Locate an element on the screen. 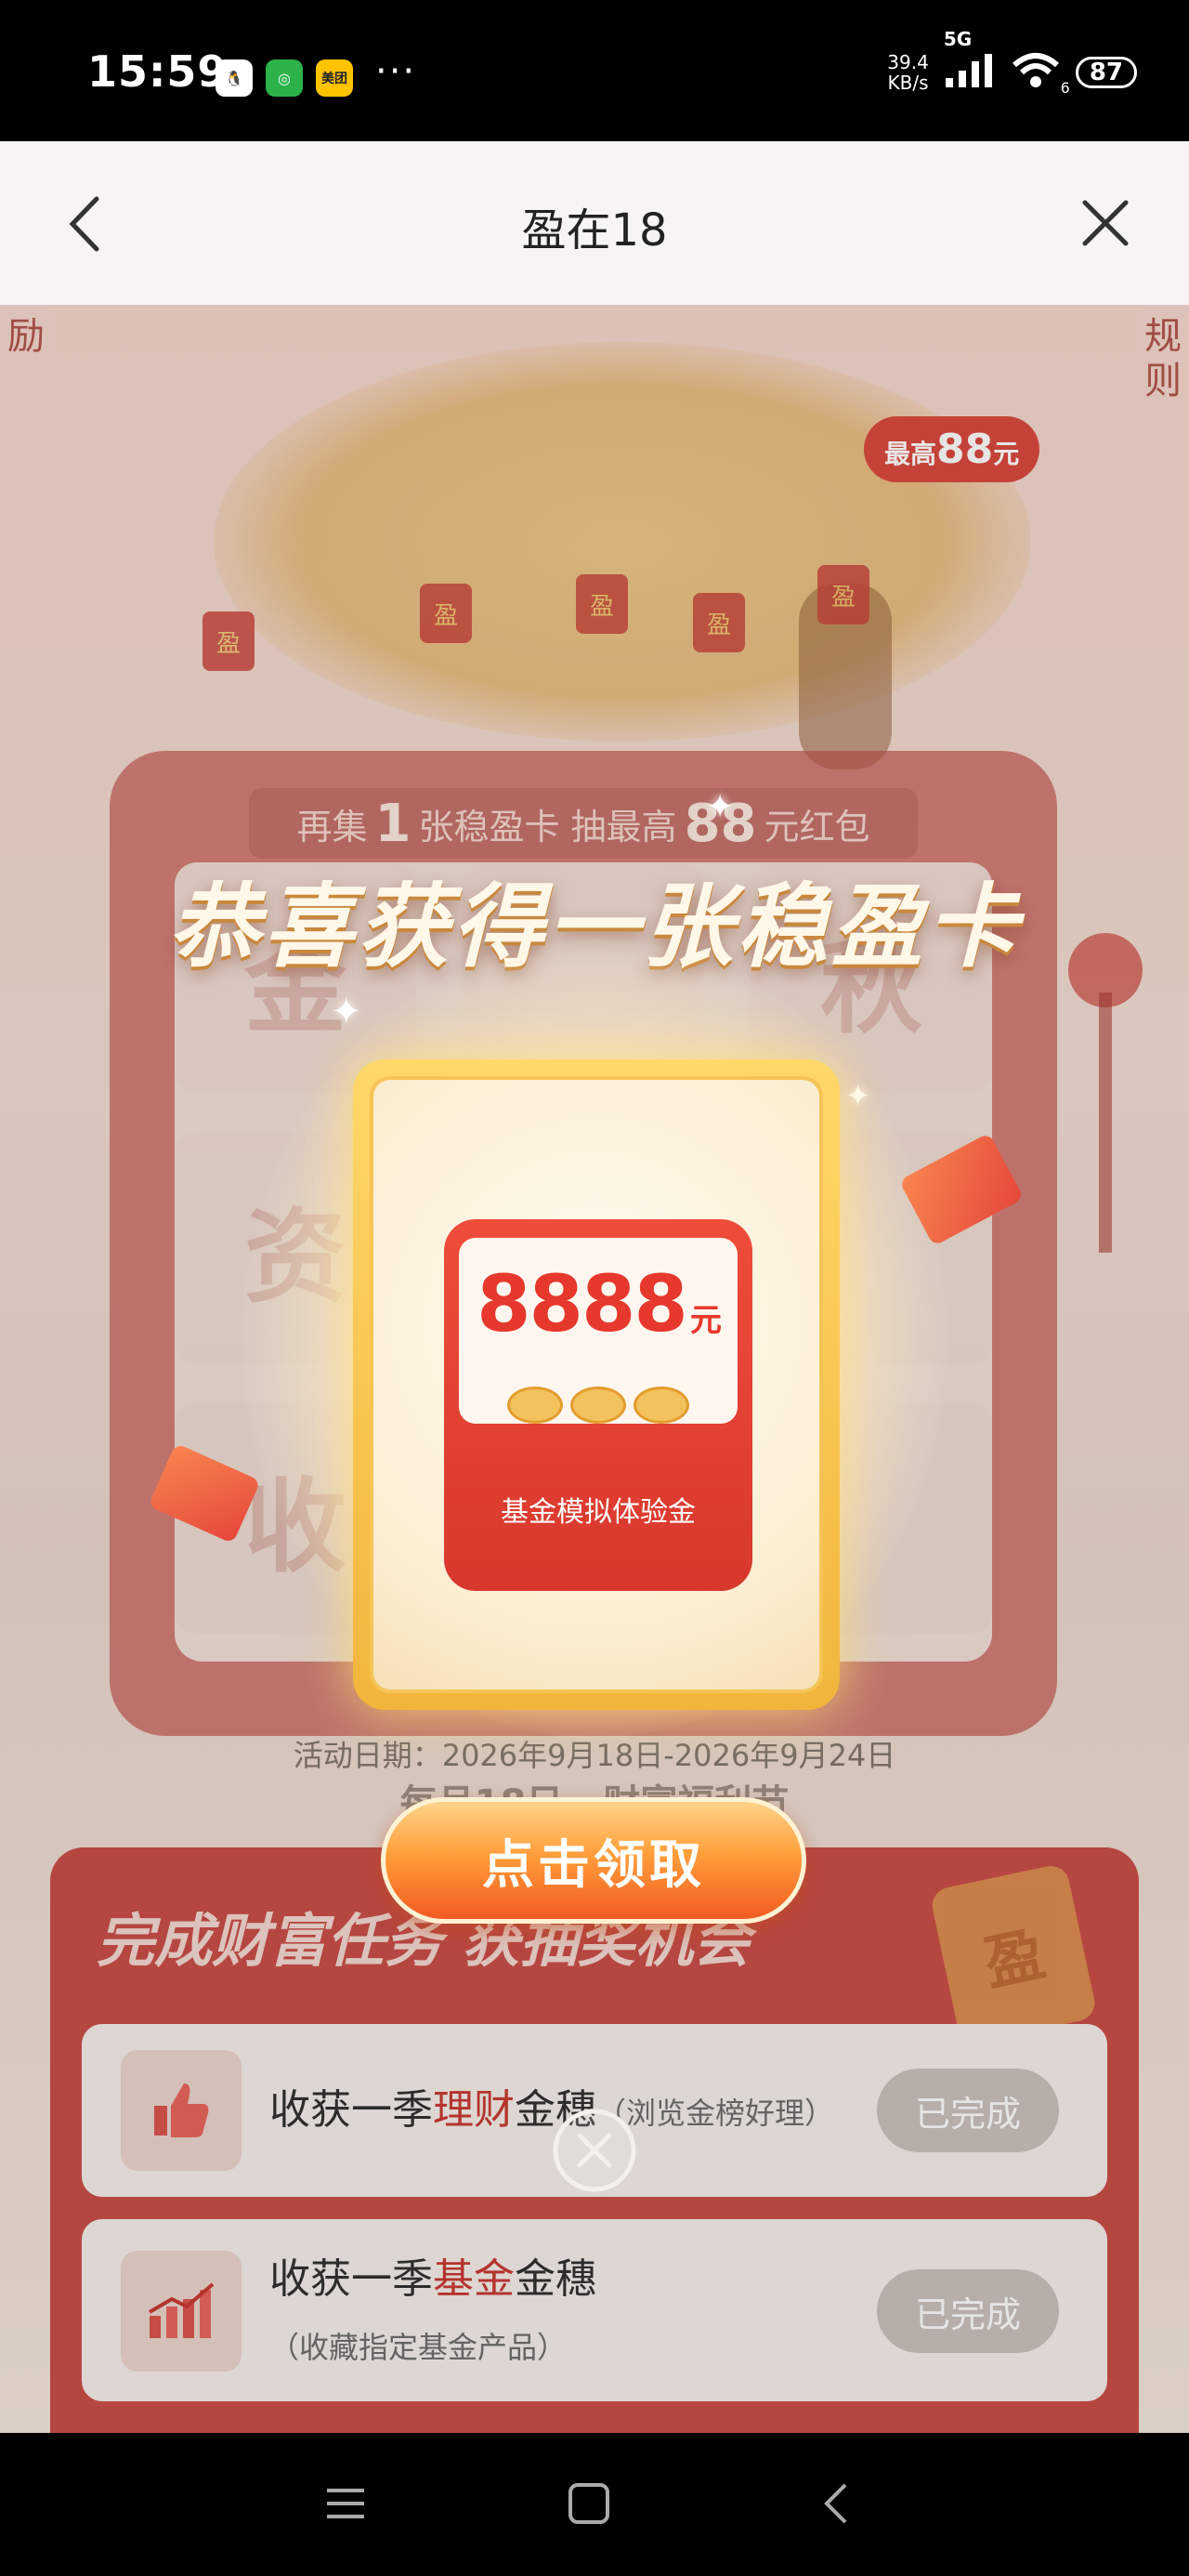 The height and width of the screenshot is (2576, 1189). wifi-icon: 6 is located at coordinates (1041, 74).